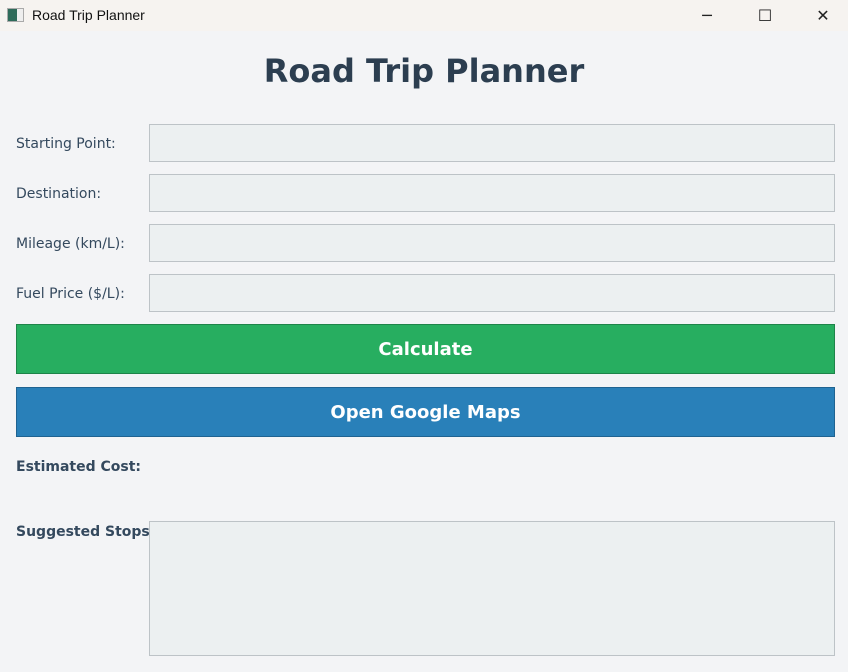 Image resolution: width=848 pixels, height=672 pixels. What do you see at coordinates (425, 412) in the screenshot?
I see `open-google-maps-button: Open Google Maps` at bounding box center [425, 412].